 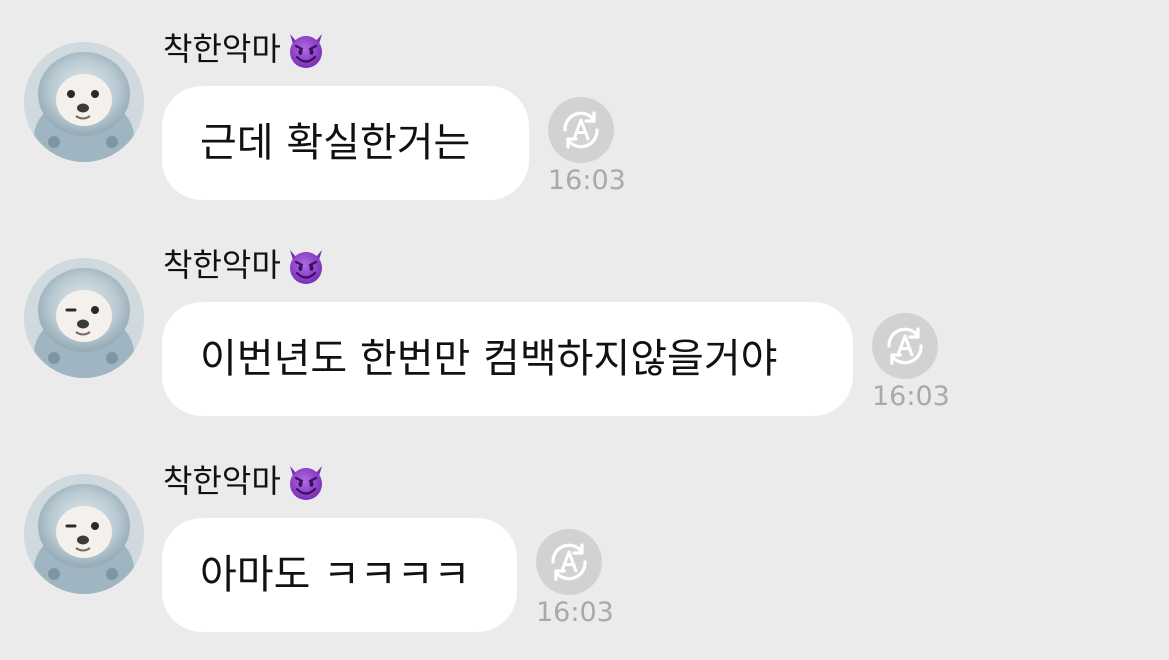 I want to click on message-bubble: 이번년도 한번만 컴백하지않을거야, so click(x=507, y=359).